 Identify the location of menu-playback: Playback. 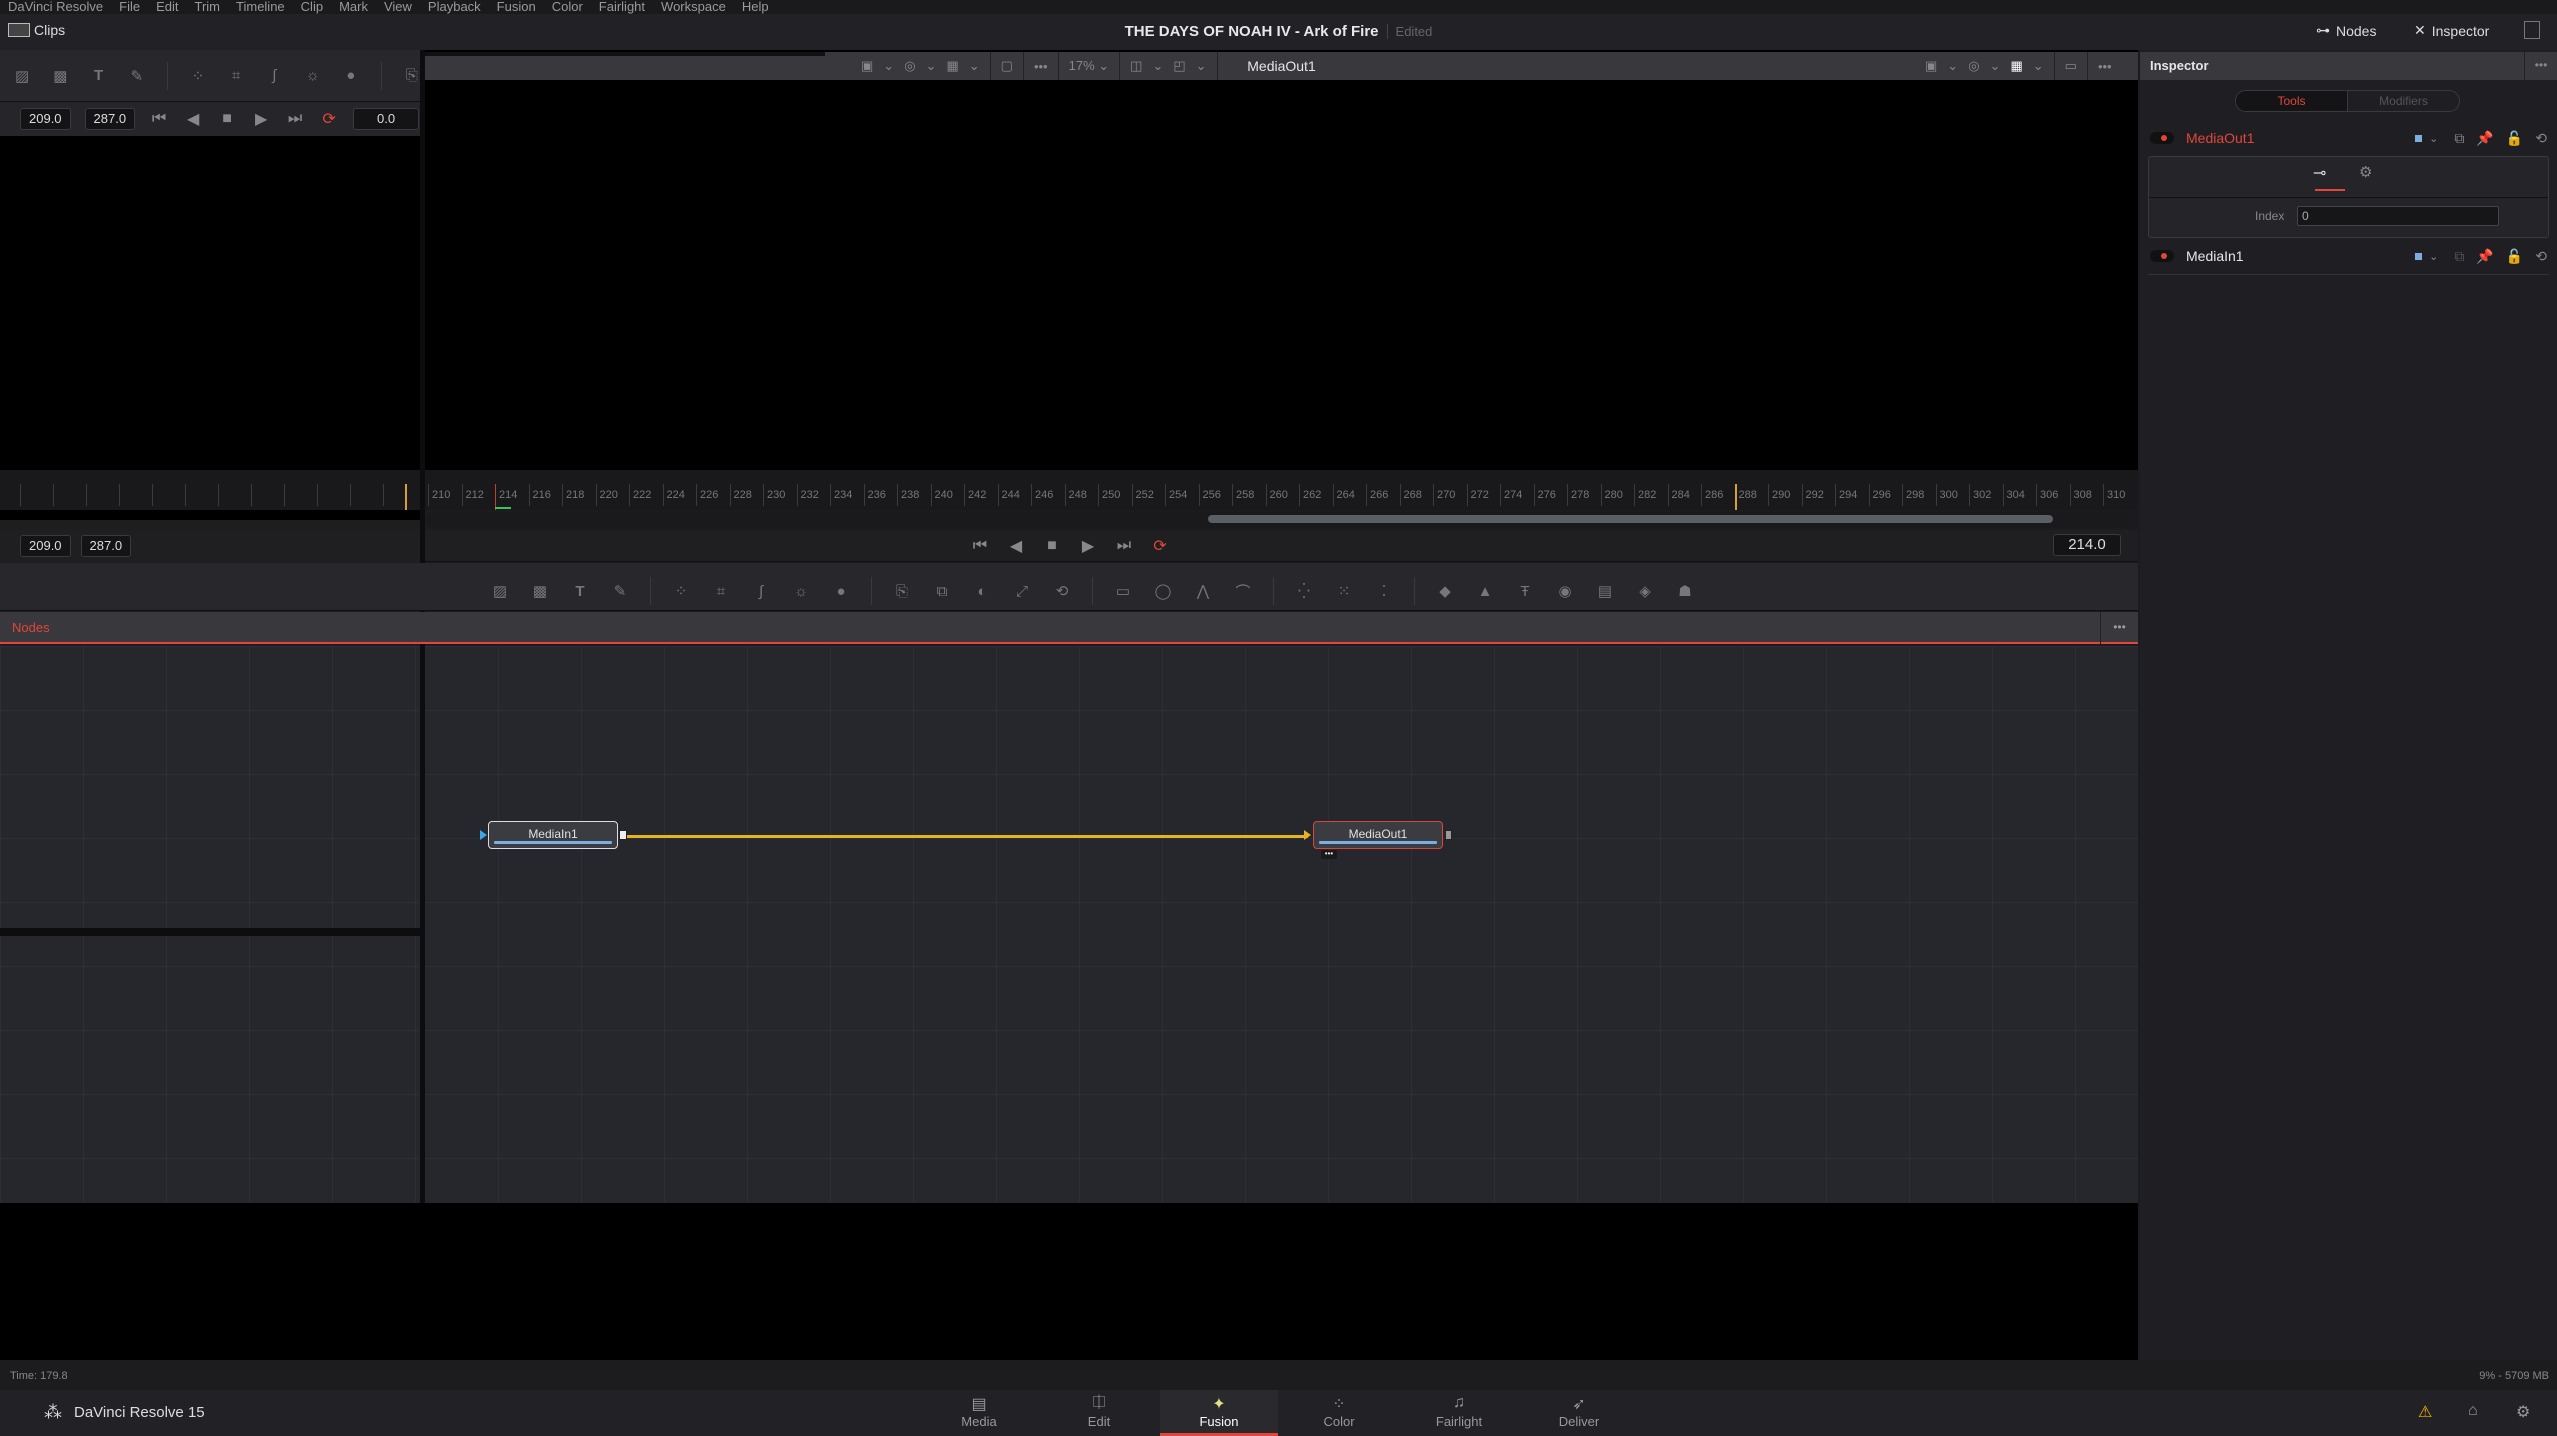
(454, 7).